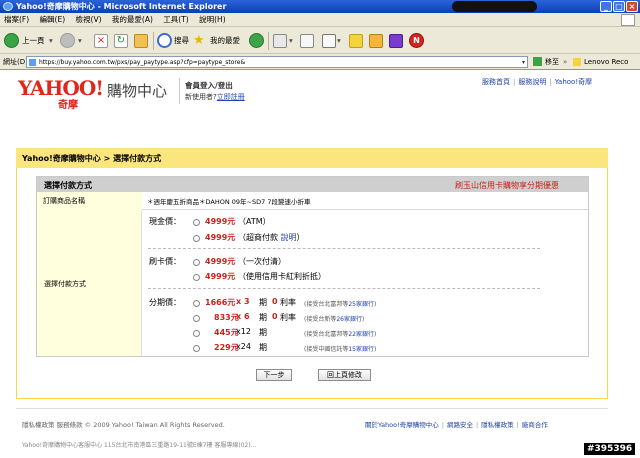 Image resolution: width=640 pixels, height=458 pixels. What do you see at coordinates (121, 41) in the screenshot?
I see `refresh-icon: ↻` at bounding box center [121, 41].